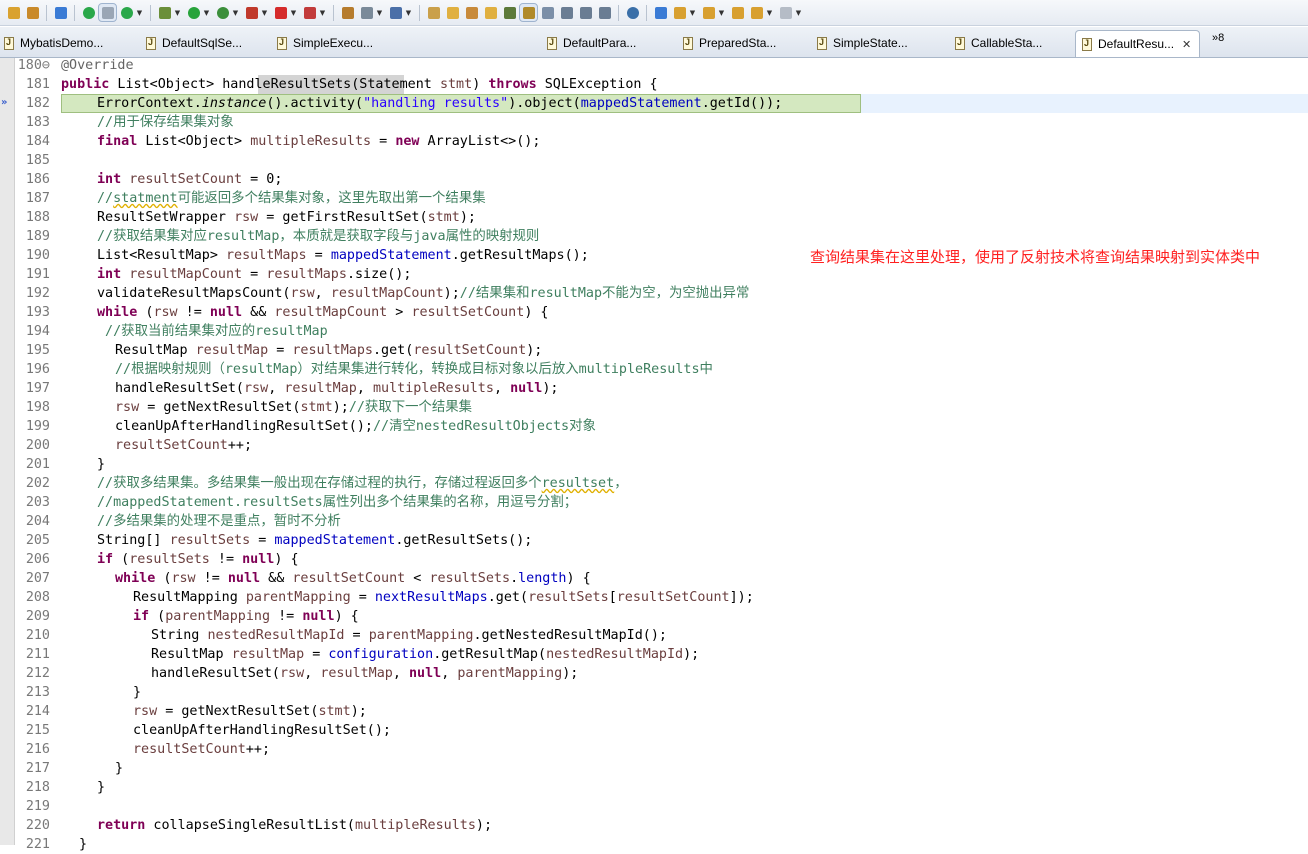 This screenshot has height=854, width=1308. Describe the element at coordinates (547, 12) in the screenshot. I see `link-icon` at that location.